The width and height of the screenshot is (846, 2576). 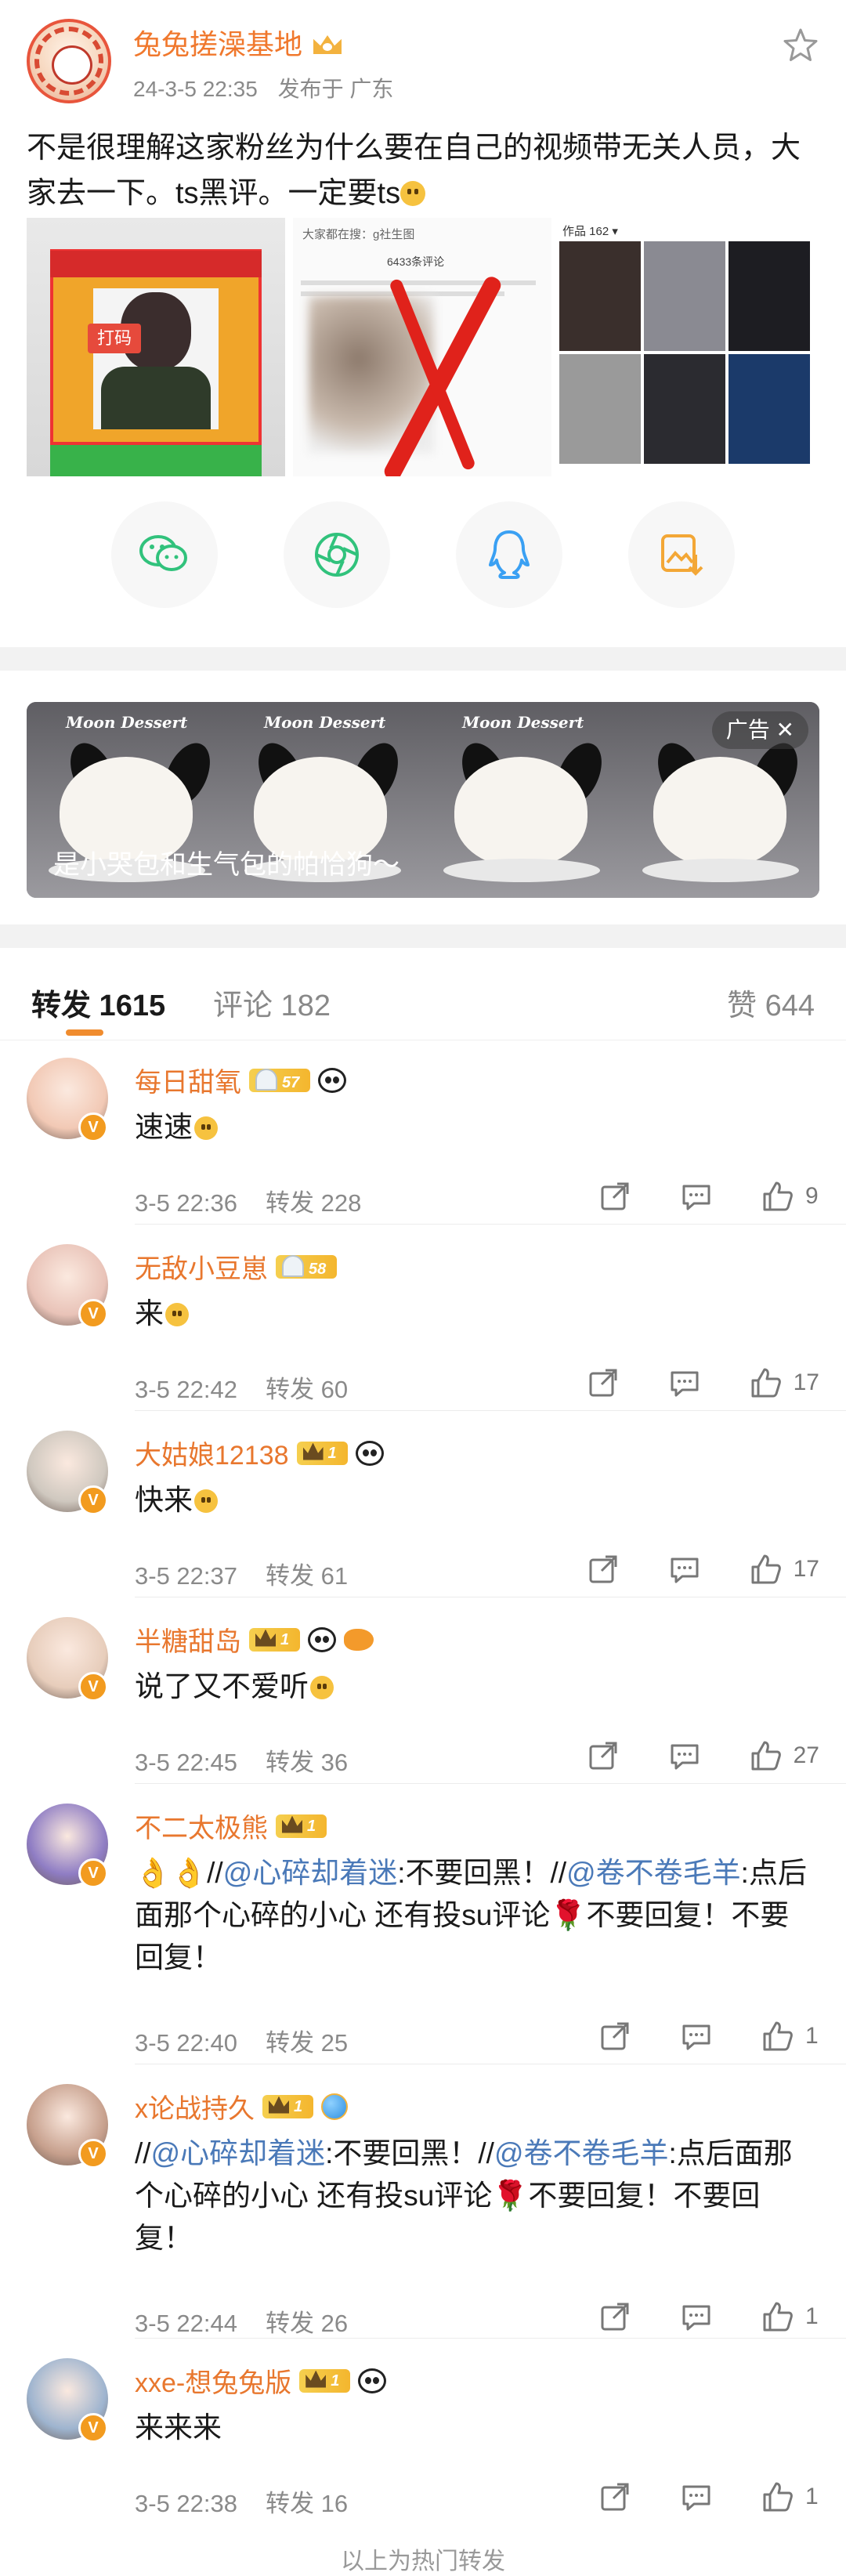 I want to click on repost-text: 快来, so click(x=475, y=1500).